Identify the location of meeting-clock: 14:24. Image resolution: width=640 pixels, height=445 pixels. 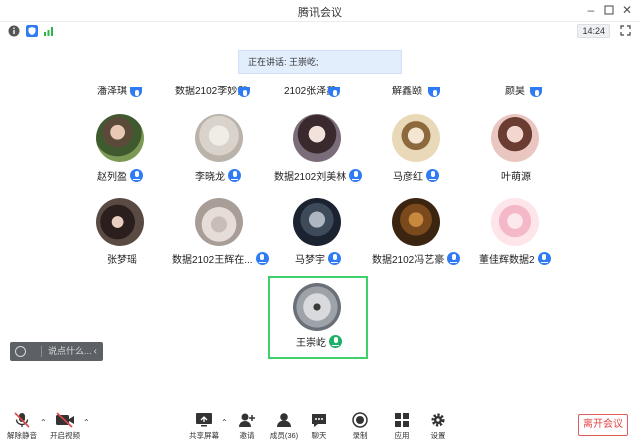
(593, 31).